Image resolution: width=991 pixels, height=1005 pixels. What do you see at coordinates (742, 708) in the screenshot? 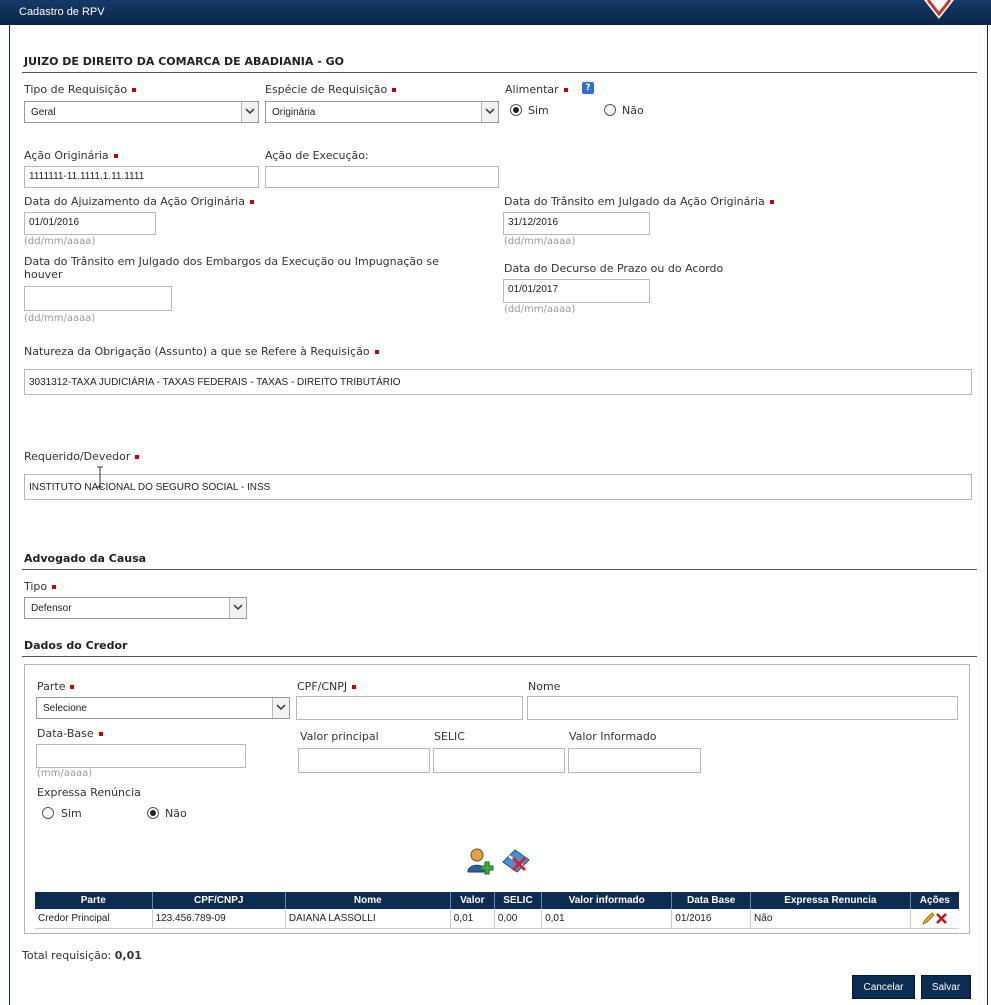
I see `credor-nome-input` at bounding box center [742, 708].